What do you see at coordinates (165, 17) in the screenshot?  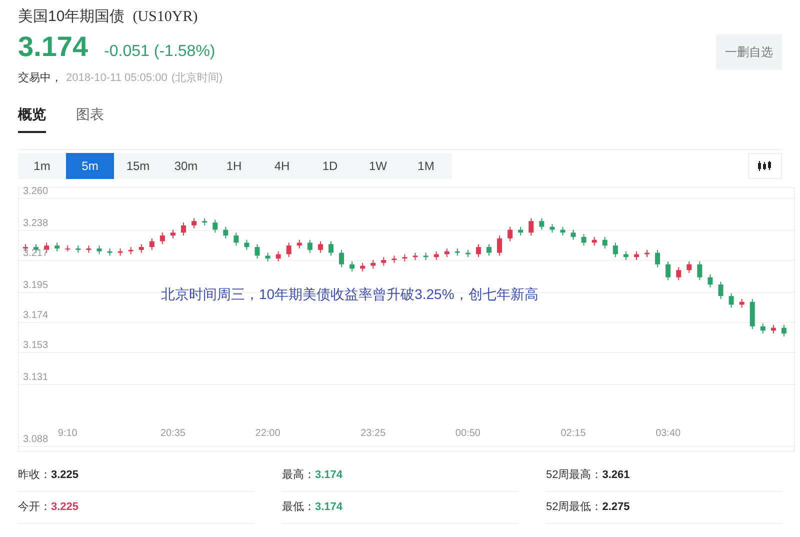 I see `instrument-symbol: (US10YR)` at bounding box center [165, 17].